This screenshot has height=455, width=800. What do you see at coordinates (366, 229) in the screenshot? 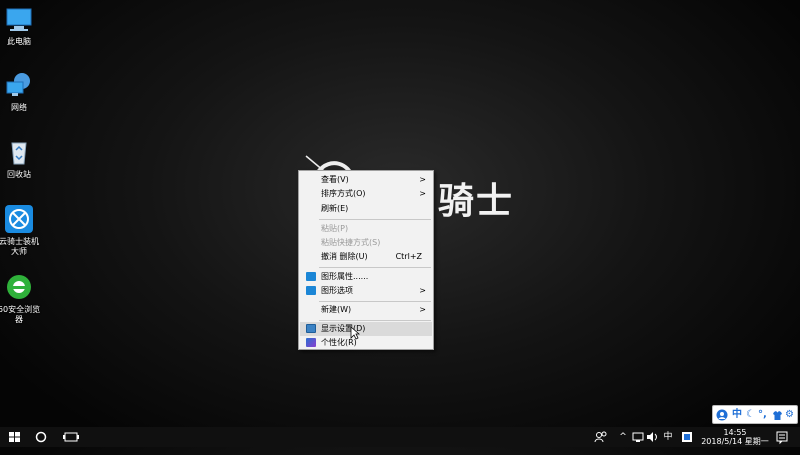
I see `menu-item-paste: 粘贴(P)` at bounding box center [366, 229].